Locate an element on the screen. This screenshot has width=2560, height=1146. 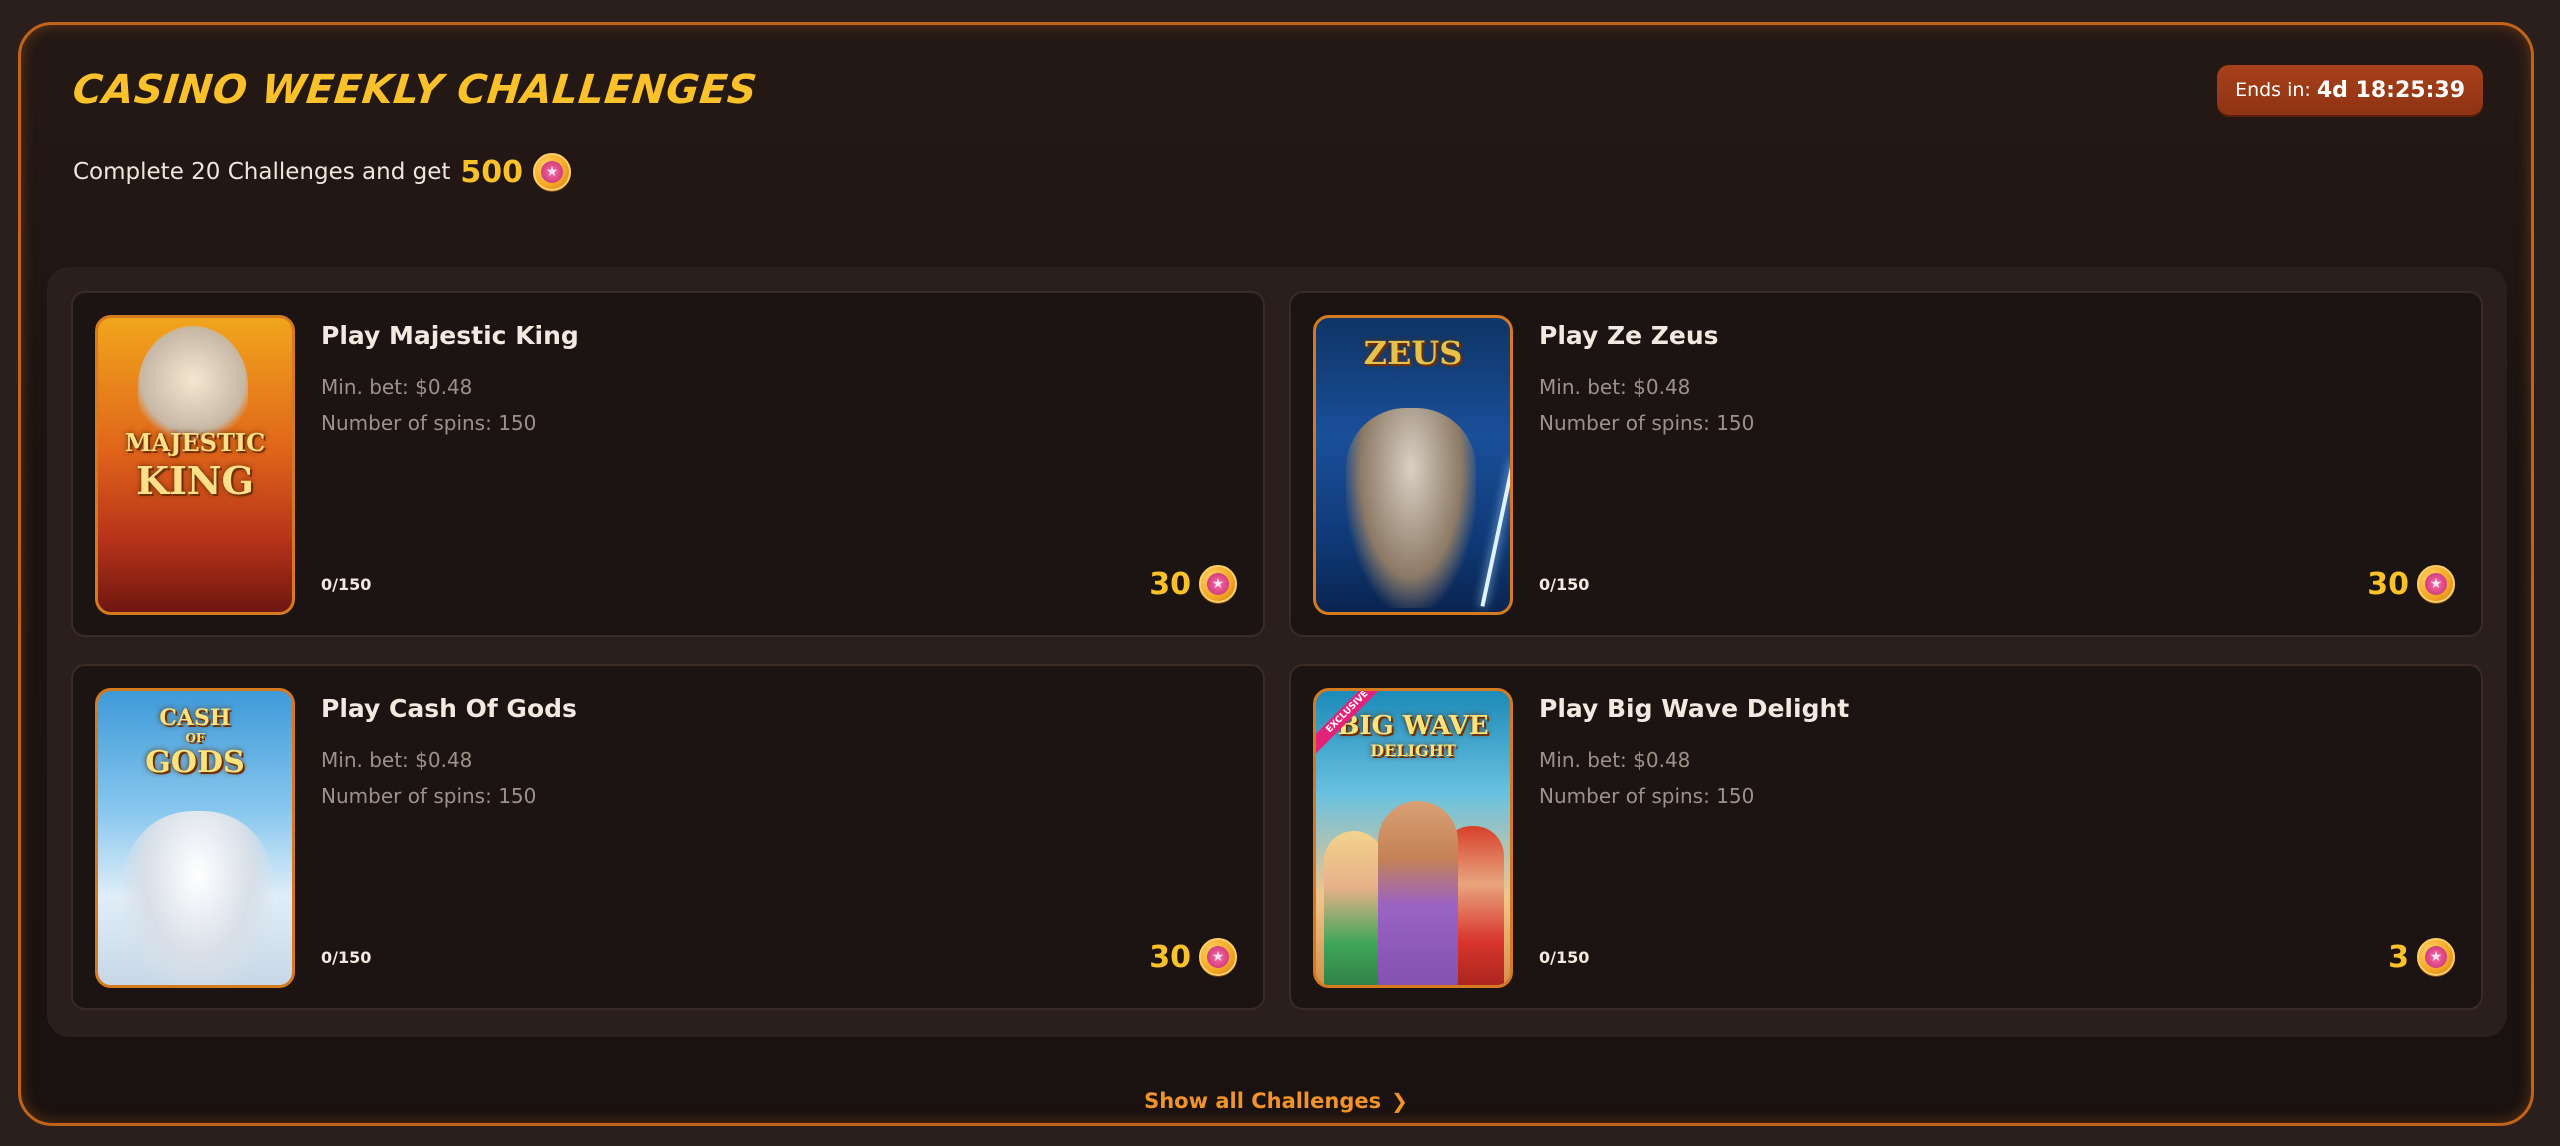
timer-value: 4d 18:25:39 is located at coordinates (2390, 90).